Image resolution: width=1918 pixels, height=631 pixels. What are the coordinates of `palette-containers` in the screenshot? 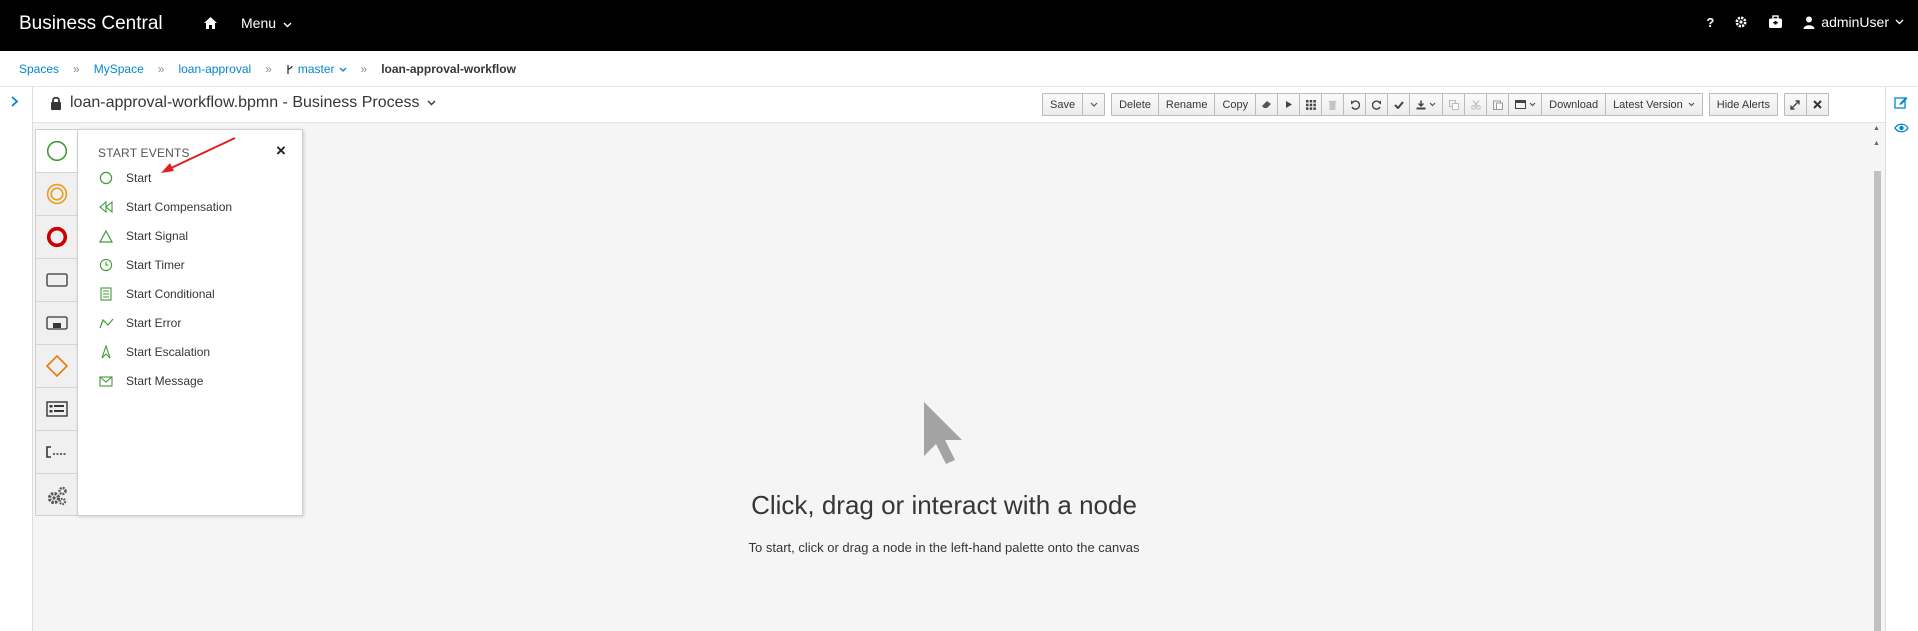 It's located at (56, 409).